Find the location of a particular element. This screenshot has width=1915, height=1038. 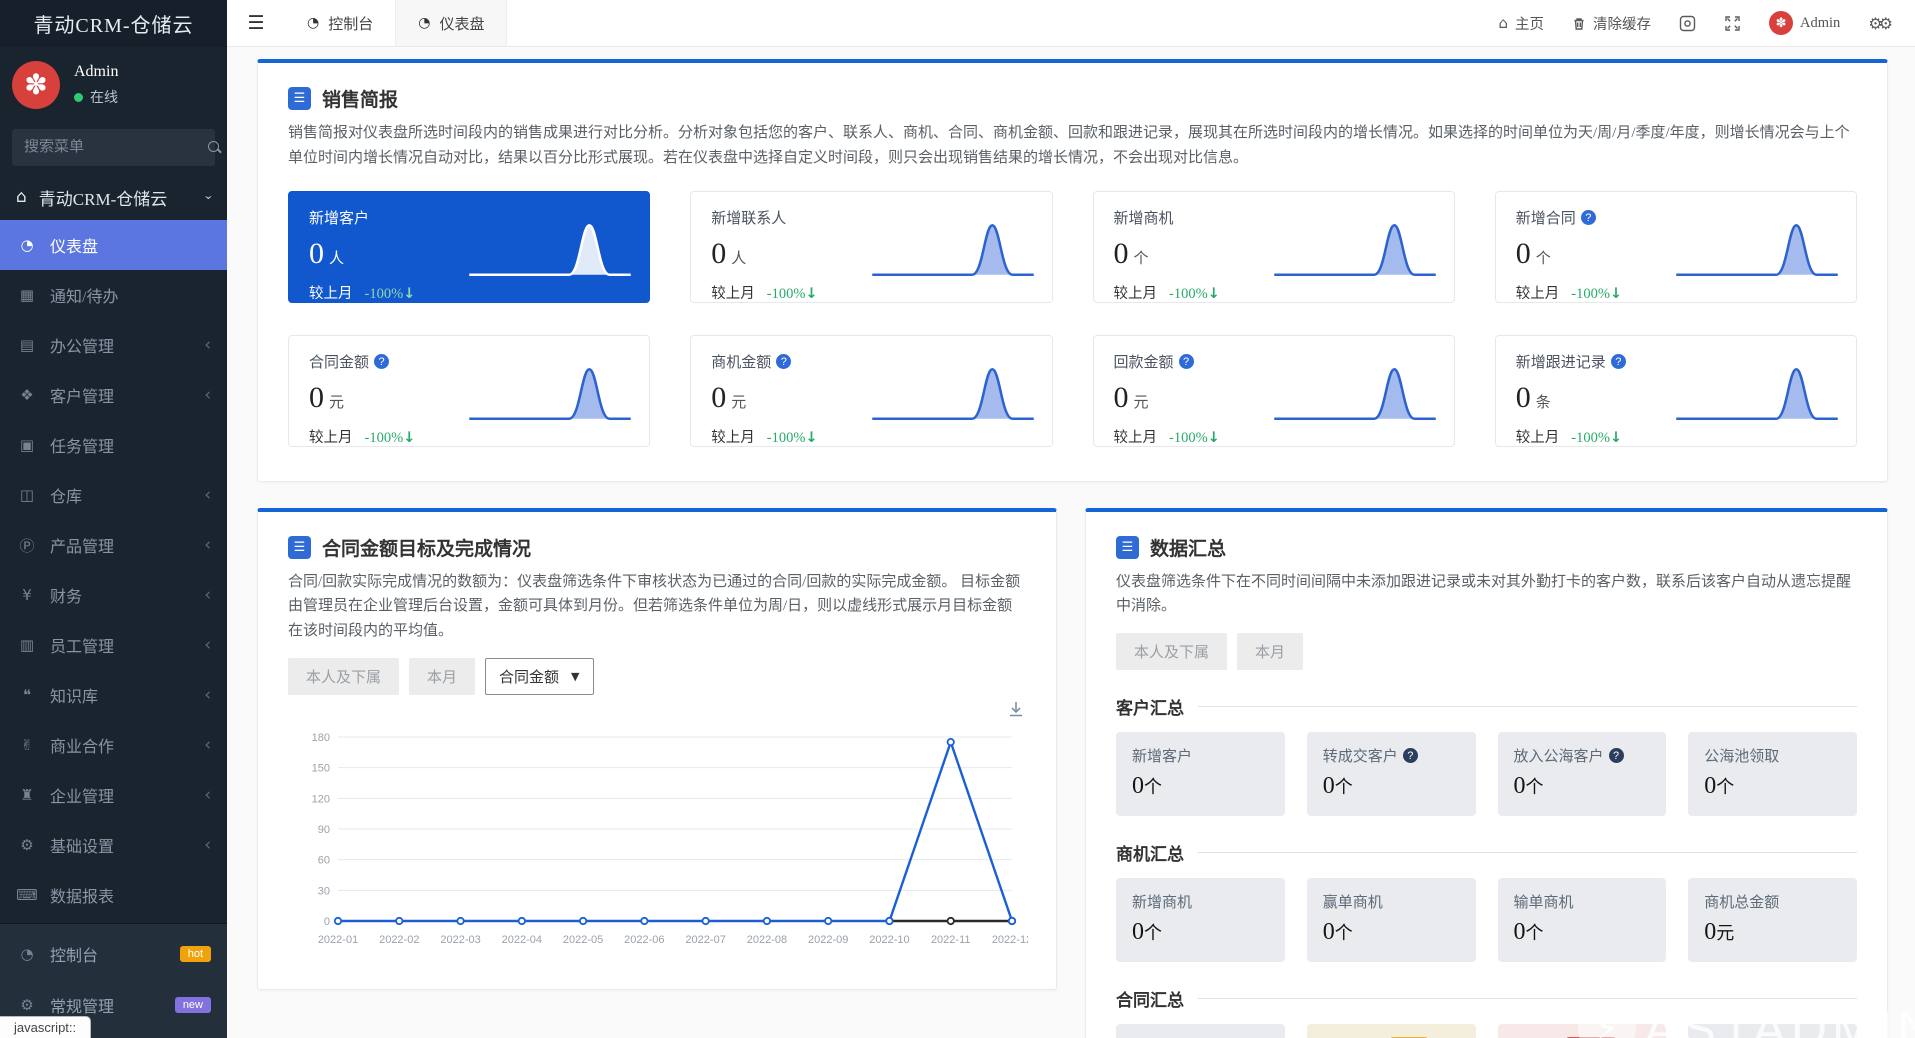

sidebar-item-customers: ❖ 客户管理 ‹ is located at coordinates (113, 395).